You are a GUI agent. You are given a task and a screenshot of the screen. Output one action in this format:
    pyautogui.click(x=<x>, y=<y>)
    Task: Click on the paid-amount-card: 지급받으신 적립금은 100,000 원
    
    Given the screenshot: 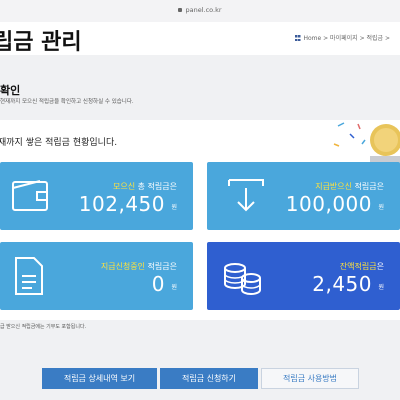 What is the action you would take?
    pyautogui.click(x=303, y=196)
    